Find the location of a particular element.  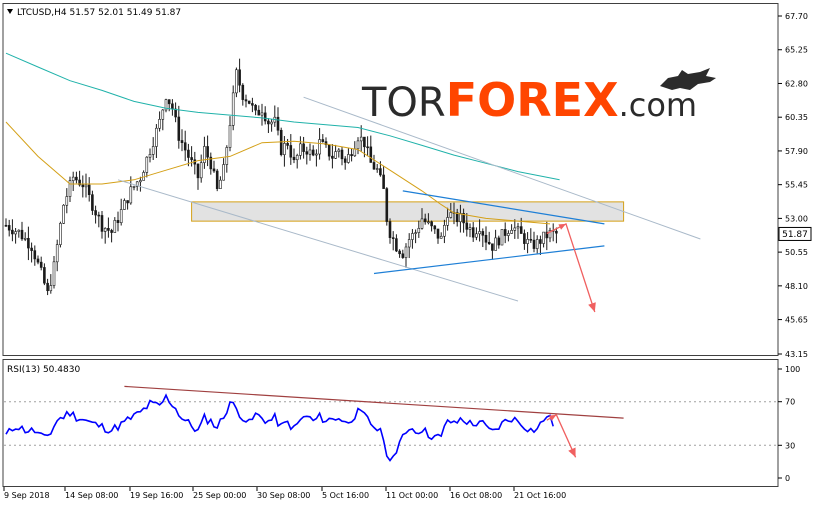

time-tick-label: 5 Oct 16:00 is located at coordinates (345, 495).